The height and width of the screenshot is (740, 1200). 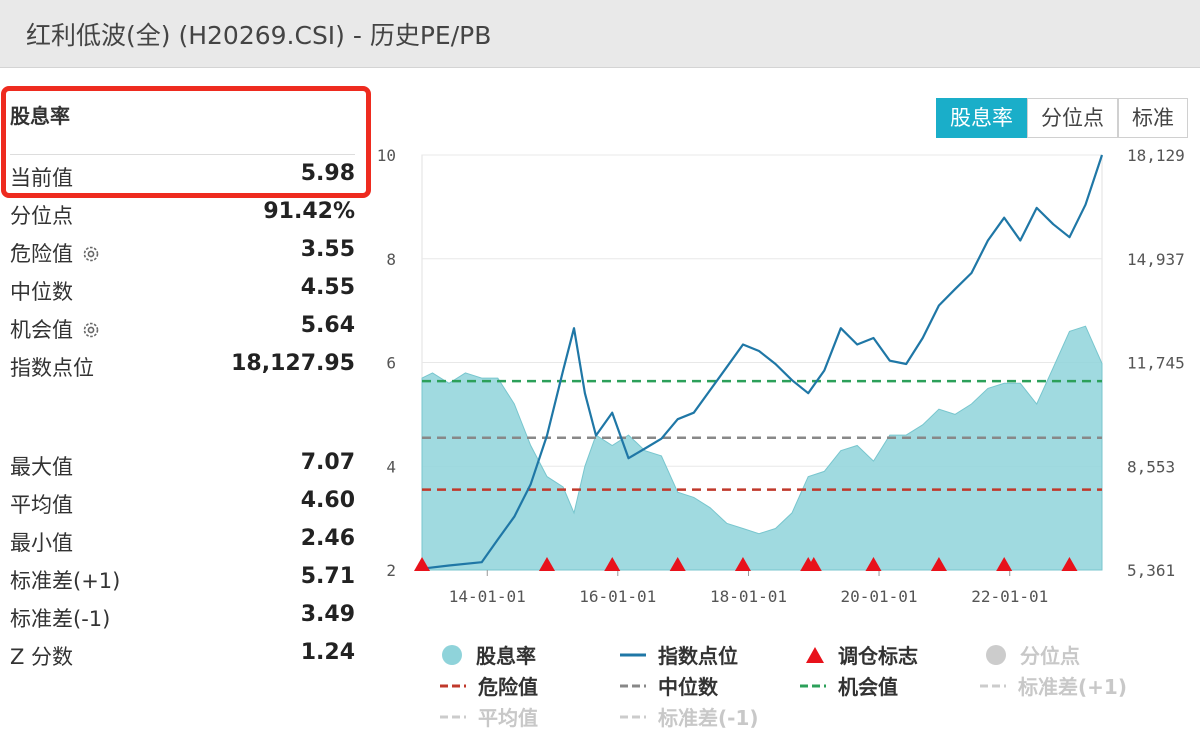 I want to click on legend-label: 股息率, so click(x=506, y=656).